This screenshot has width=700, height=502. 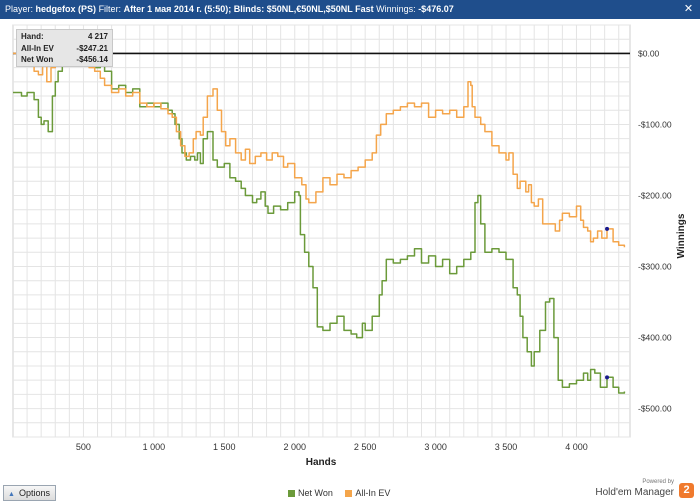 What do you see at coordinates (681, 235) in the screenshot?
I see `y-axis-label: Winnings` at bounding box center [681, 235].